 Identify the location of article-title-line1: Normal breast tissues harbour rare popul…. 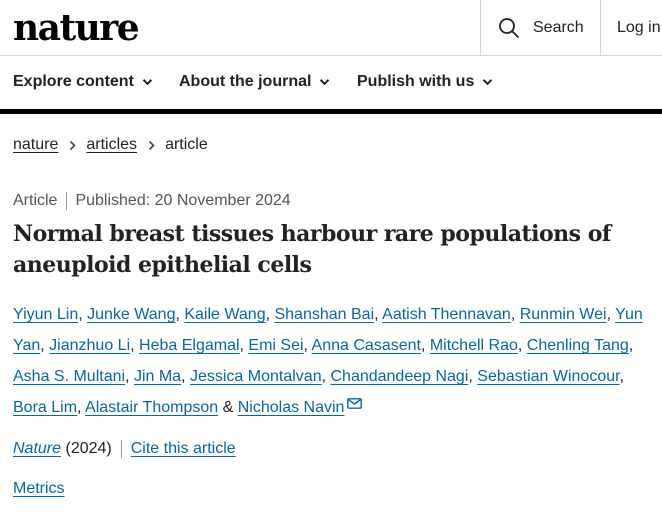
(312, 234).